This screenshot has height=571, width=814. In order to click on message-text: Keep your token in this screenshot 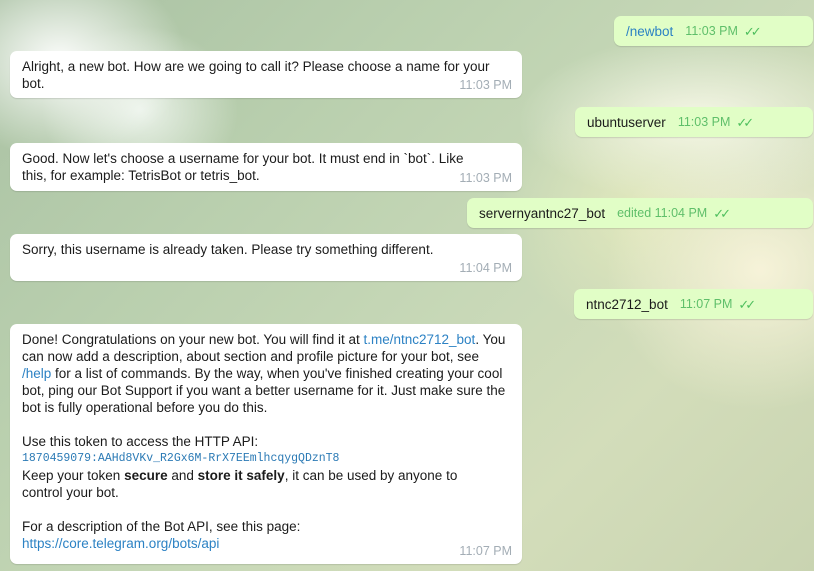, I will do `click(73, 475)`.